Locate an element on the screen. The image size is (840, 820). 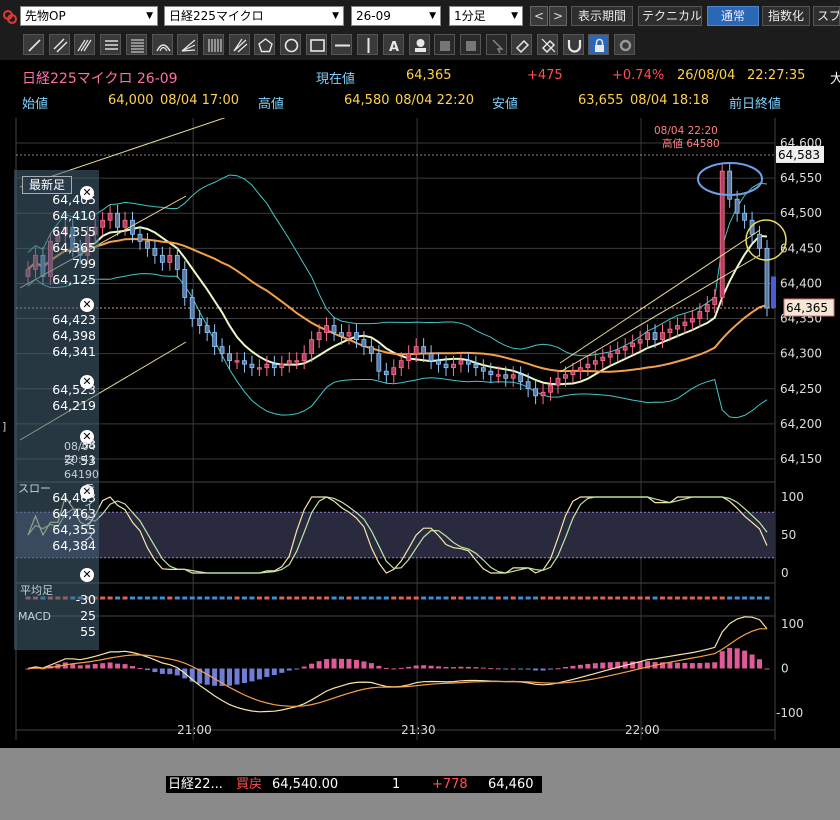
stoch-tick-label: 50 is located at coordinates (788, 535).